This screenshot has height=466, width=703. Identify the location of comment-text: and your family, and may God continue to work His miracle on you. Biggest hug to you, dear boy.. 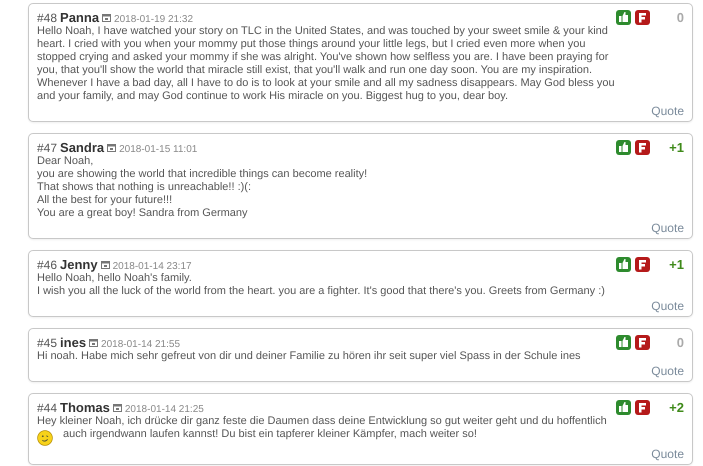
(272, 96).